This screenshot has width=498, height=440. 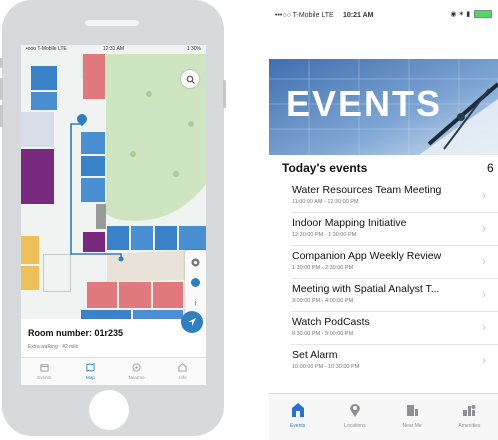 I want to click on navigation-arrow-icon, so click(x=192, y=322).